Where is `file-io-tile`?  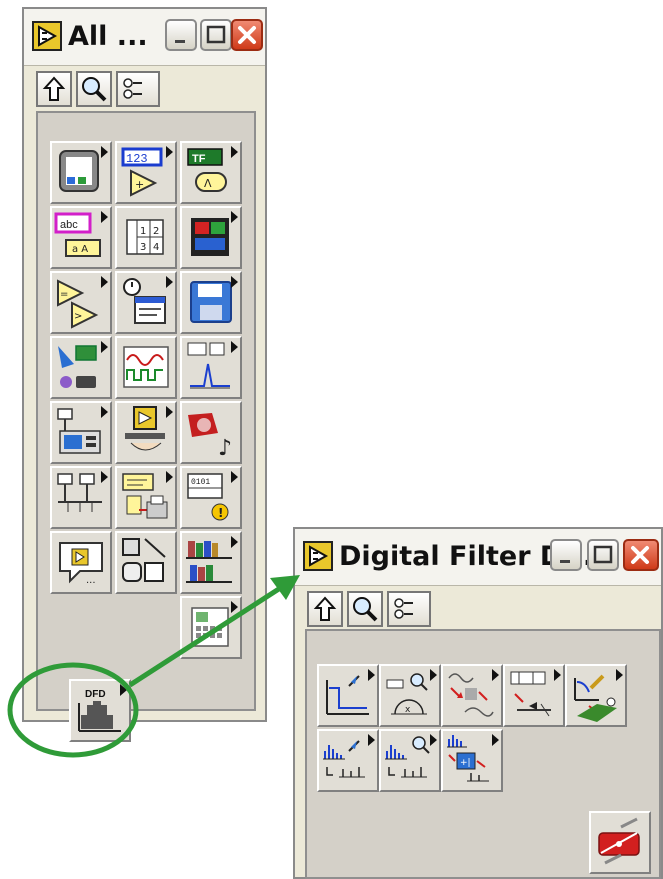 file-io-tile is located at coordinates (211, 302).